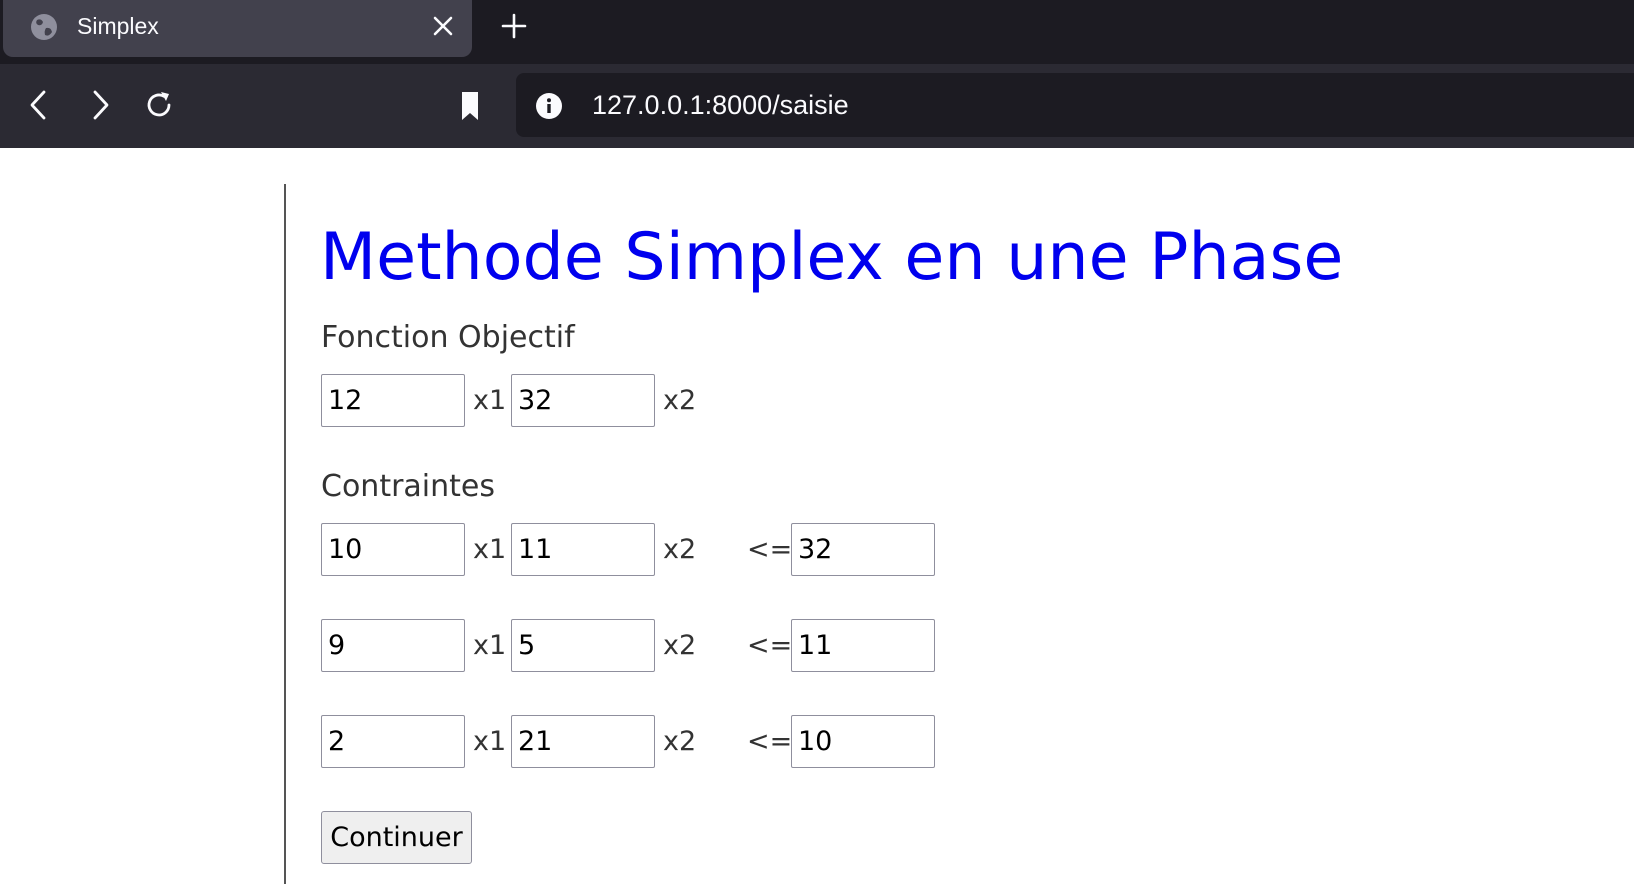 The image size is (1634, 884). What do you see at coordinates (863, 741) in the screenshot?
I see `constraint-3-rhs-input` at bounding box center [863, 741].